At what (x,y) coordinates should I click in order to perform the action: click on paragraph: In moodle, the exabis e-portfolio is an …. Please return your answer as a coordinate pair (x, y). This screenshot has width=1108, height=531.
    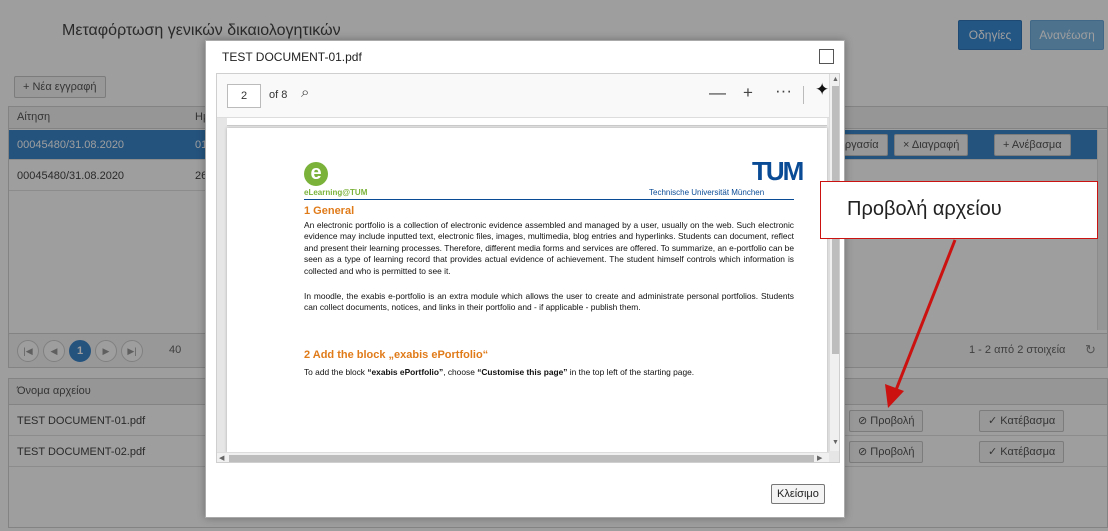
    Looking at the image, I should click on (549, 302).